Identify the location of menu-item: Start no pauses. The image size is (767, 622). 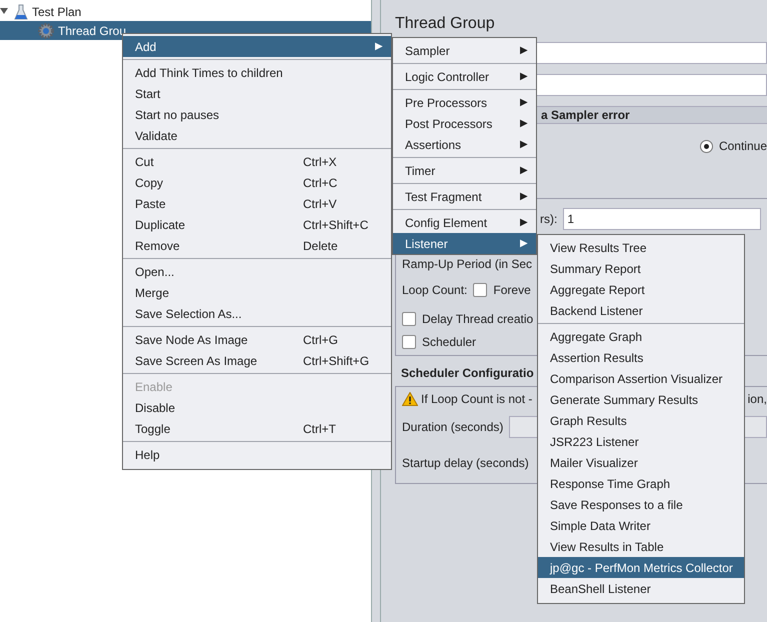
(257, 114).